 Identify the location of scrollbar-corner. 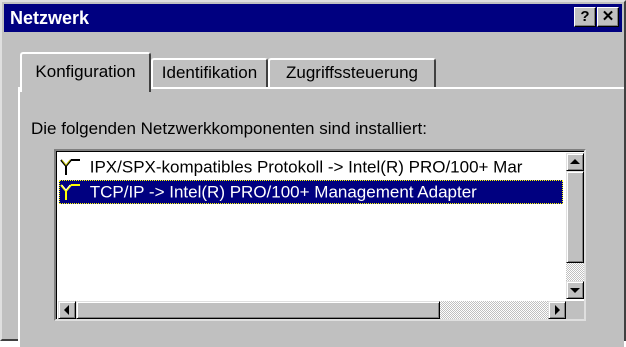
(575, 310).